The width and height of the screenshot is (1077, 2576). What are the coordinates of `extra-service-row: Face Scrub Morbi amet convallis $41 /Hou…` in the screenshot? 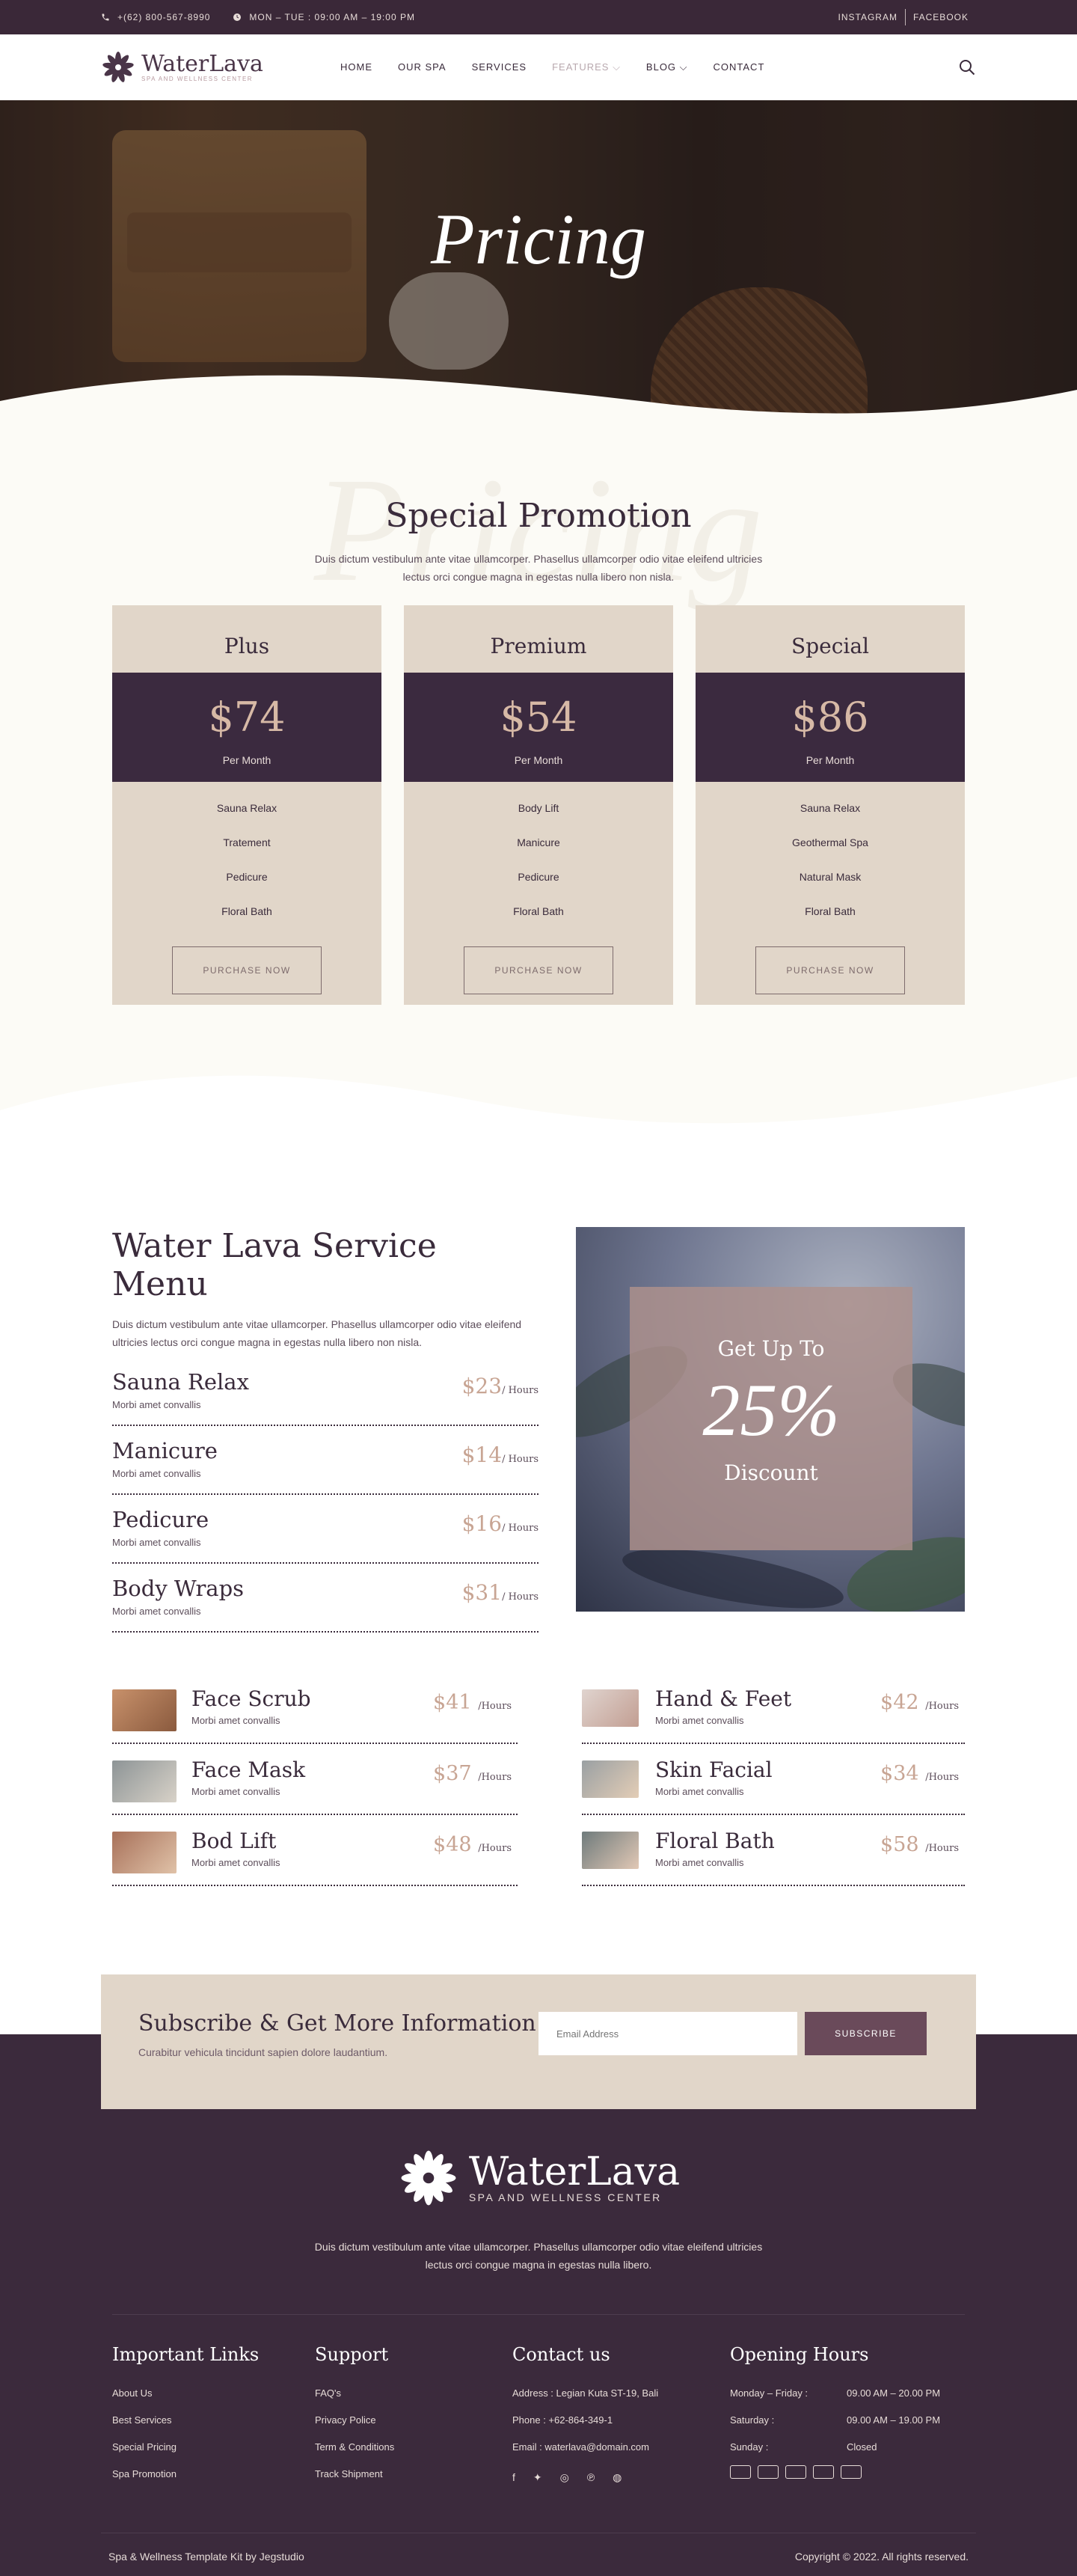 It's located at (315, 1708).